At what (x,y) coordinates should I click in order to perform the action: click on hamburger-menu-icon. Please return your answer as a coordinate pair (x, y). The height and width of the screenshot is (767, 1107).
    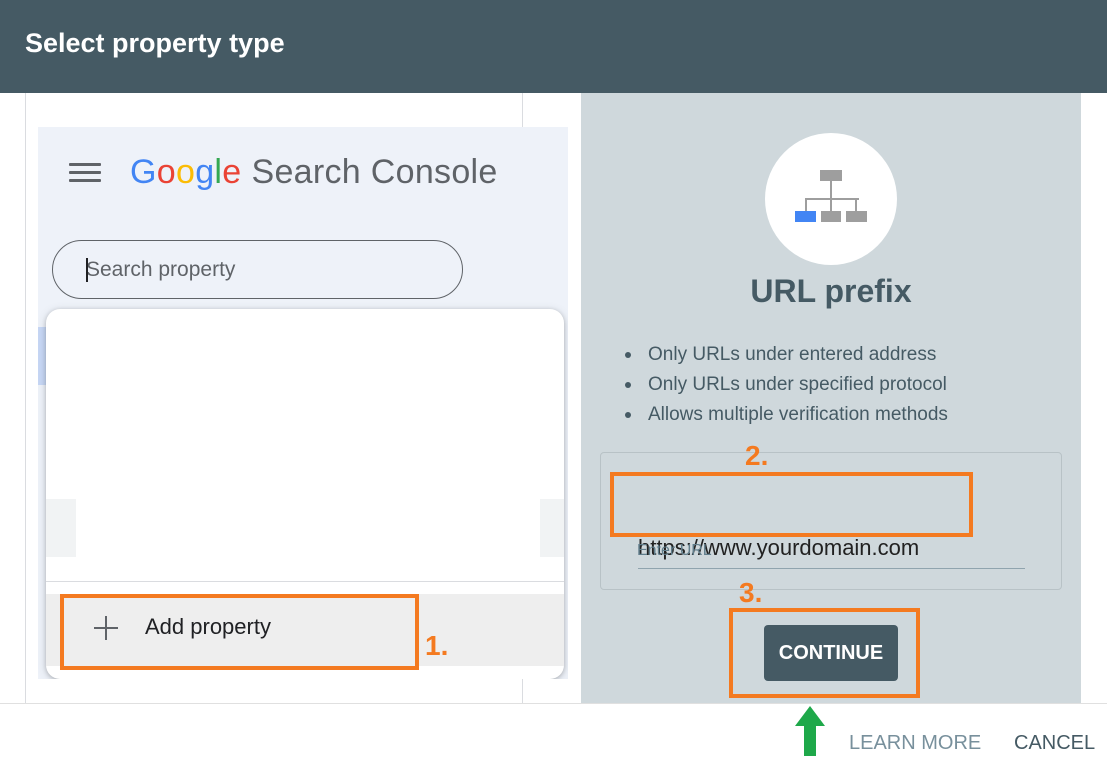
    Looking at the image, I should click on (85, 173).